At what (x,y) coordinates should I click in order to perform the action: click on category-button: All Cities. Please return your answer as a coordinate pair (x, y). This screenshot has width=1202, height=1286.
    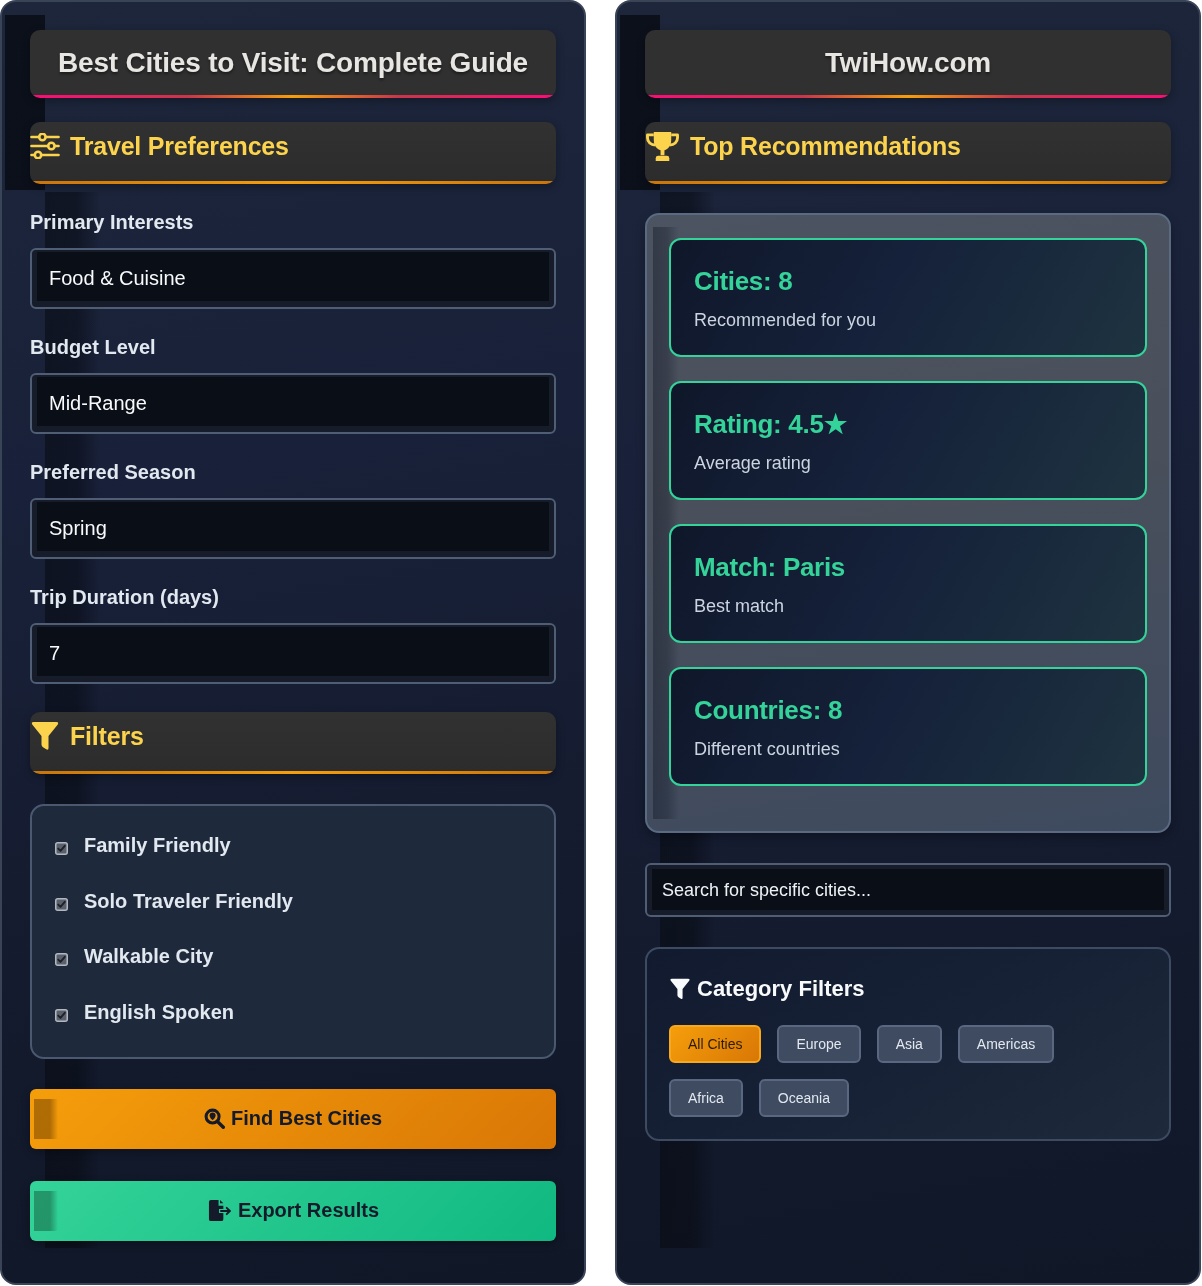
    Looking at the image, I should click on (715, 1044).